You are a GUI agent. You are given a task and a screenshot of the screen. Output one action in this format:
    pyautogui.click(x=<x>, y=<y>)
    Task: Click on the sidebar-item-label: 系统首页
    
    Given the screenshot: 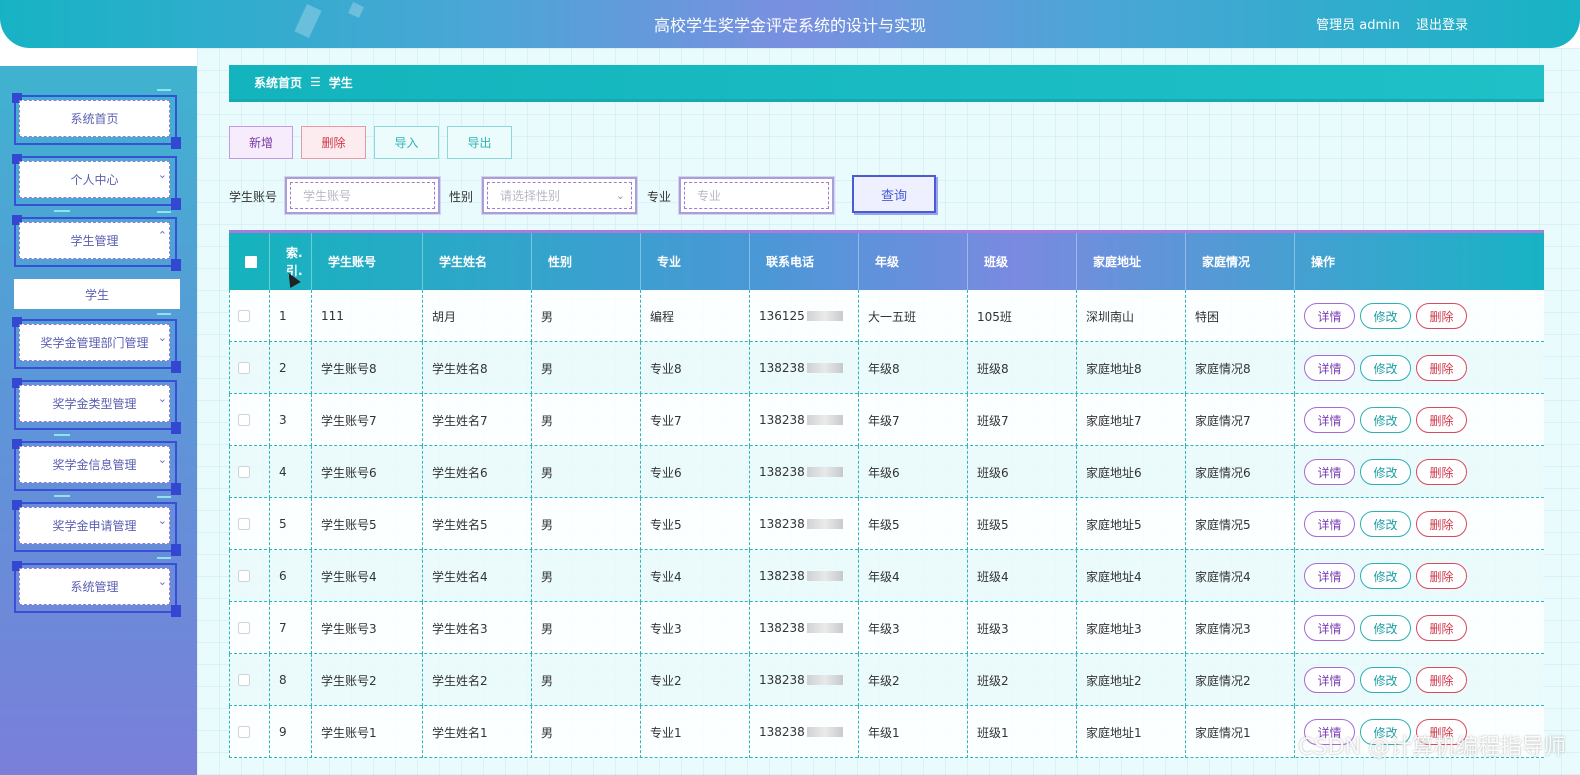 What is the action you would take?
    pyautogui.click(x=94, y=118)
    